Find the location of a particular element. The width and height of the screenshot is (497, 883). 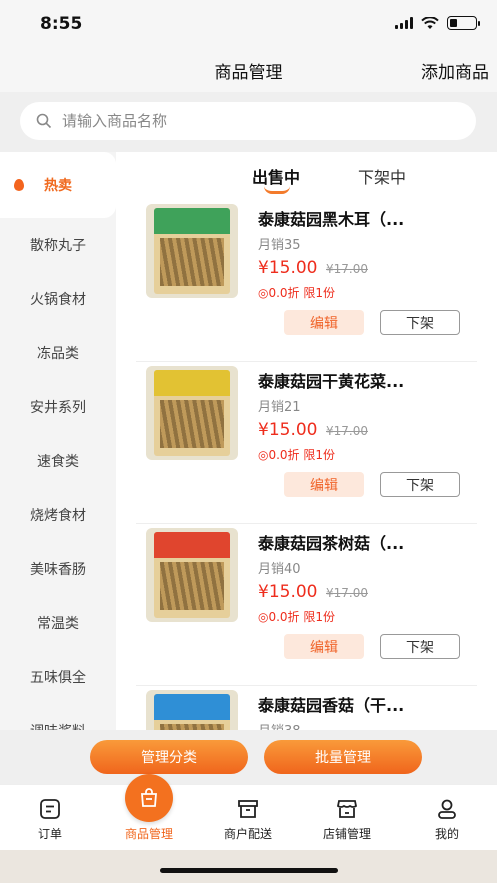

product-card: 泰康菇园香菇（干... 月销38 is located at coordinates (306, 708).